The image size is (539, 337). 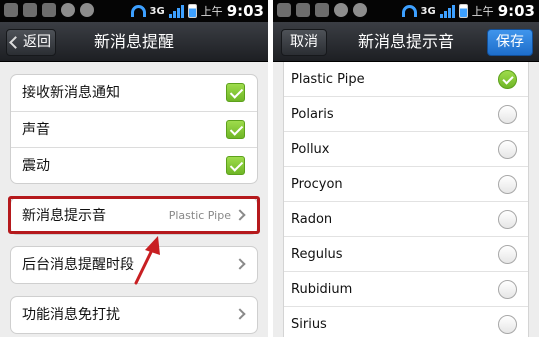 I want to click on signal-icon, so click(x=447, y=11).